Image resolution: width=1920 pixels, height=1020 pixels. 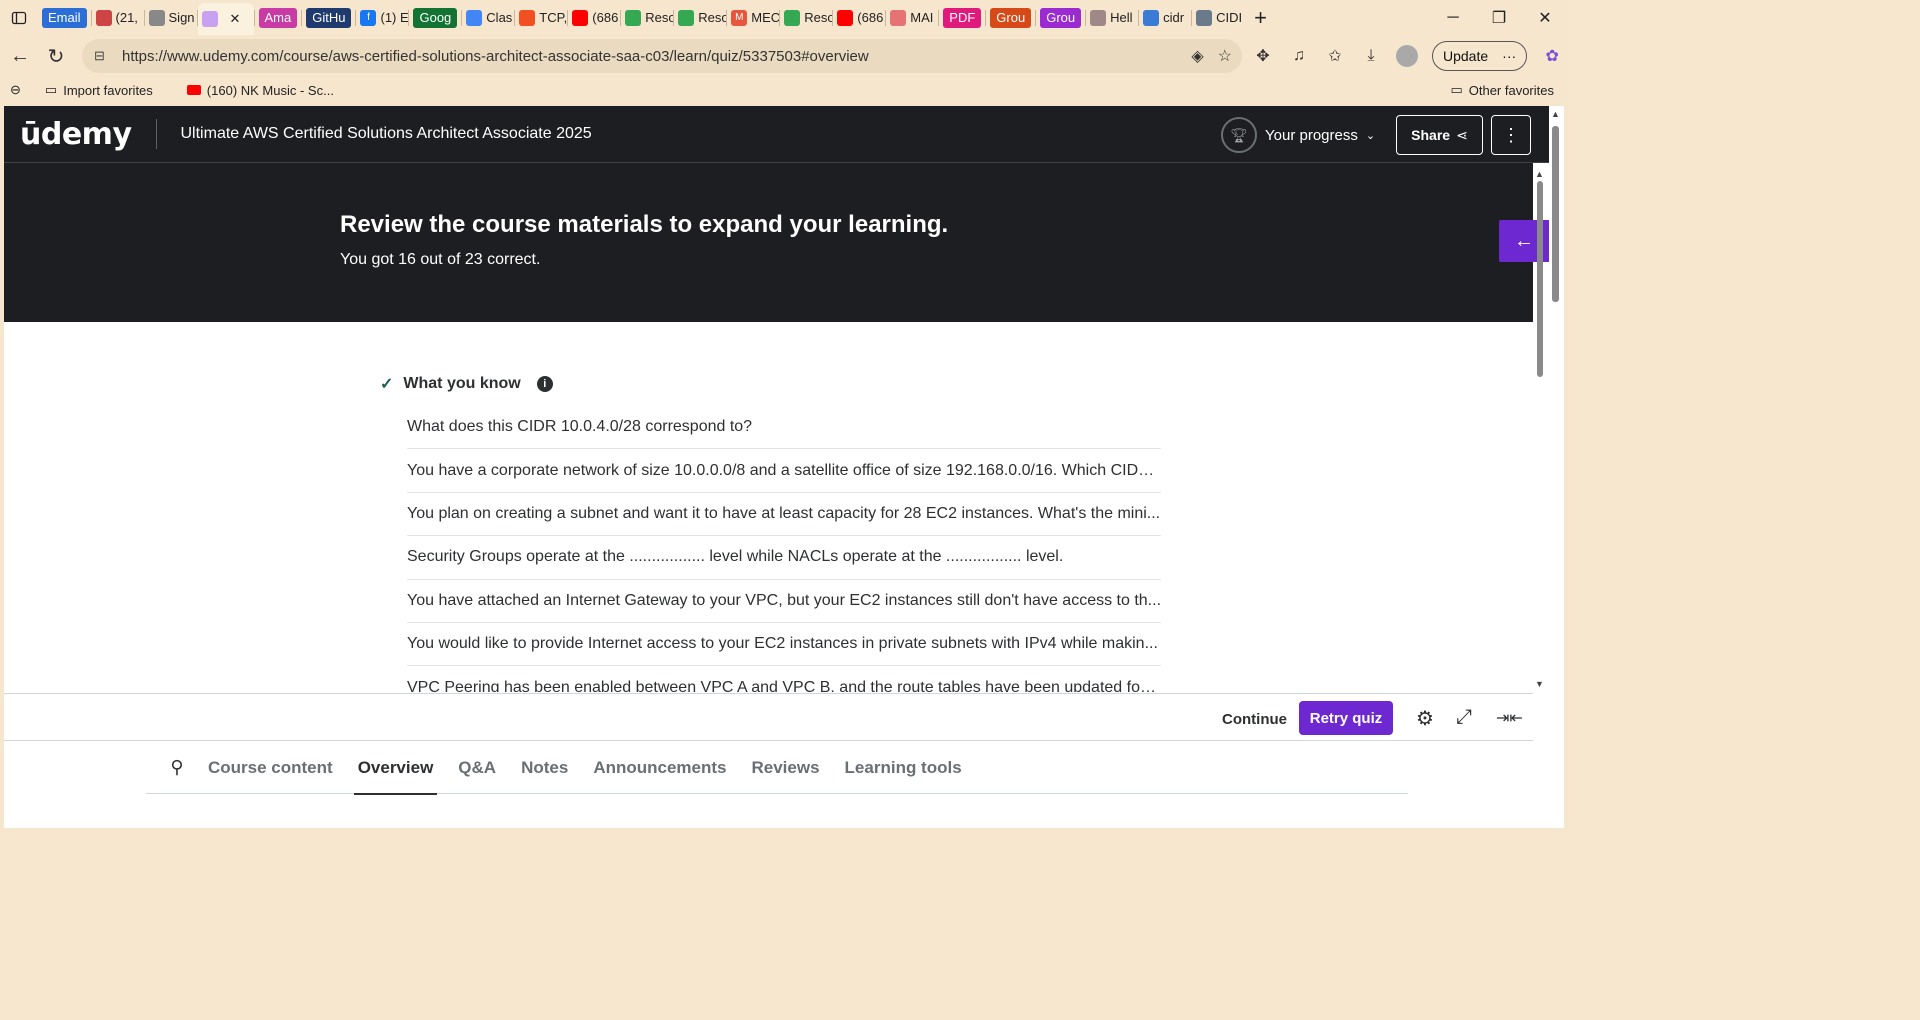 What do you see at coordinates (1346, 718) in the screenshot?
I see `retry-quiz-button: Retry quiz` at bounding box center [1346, 718].